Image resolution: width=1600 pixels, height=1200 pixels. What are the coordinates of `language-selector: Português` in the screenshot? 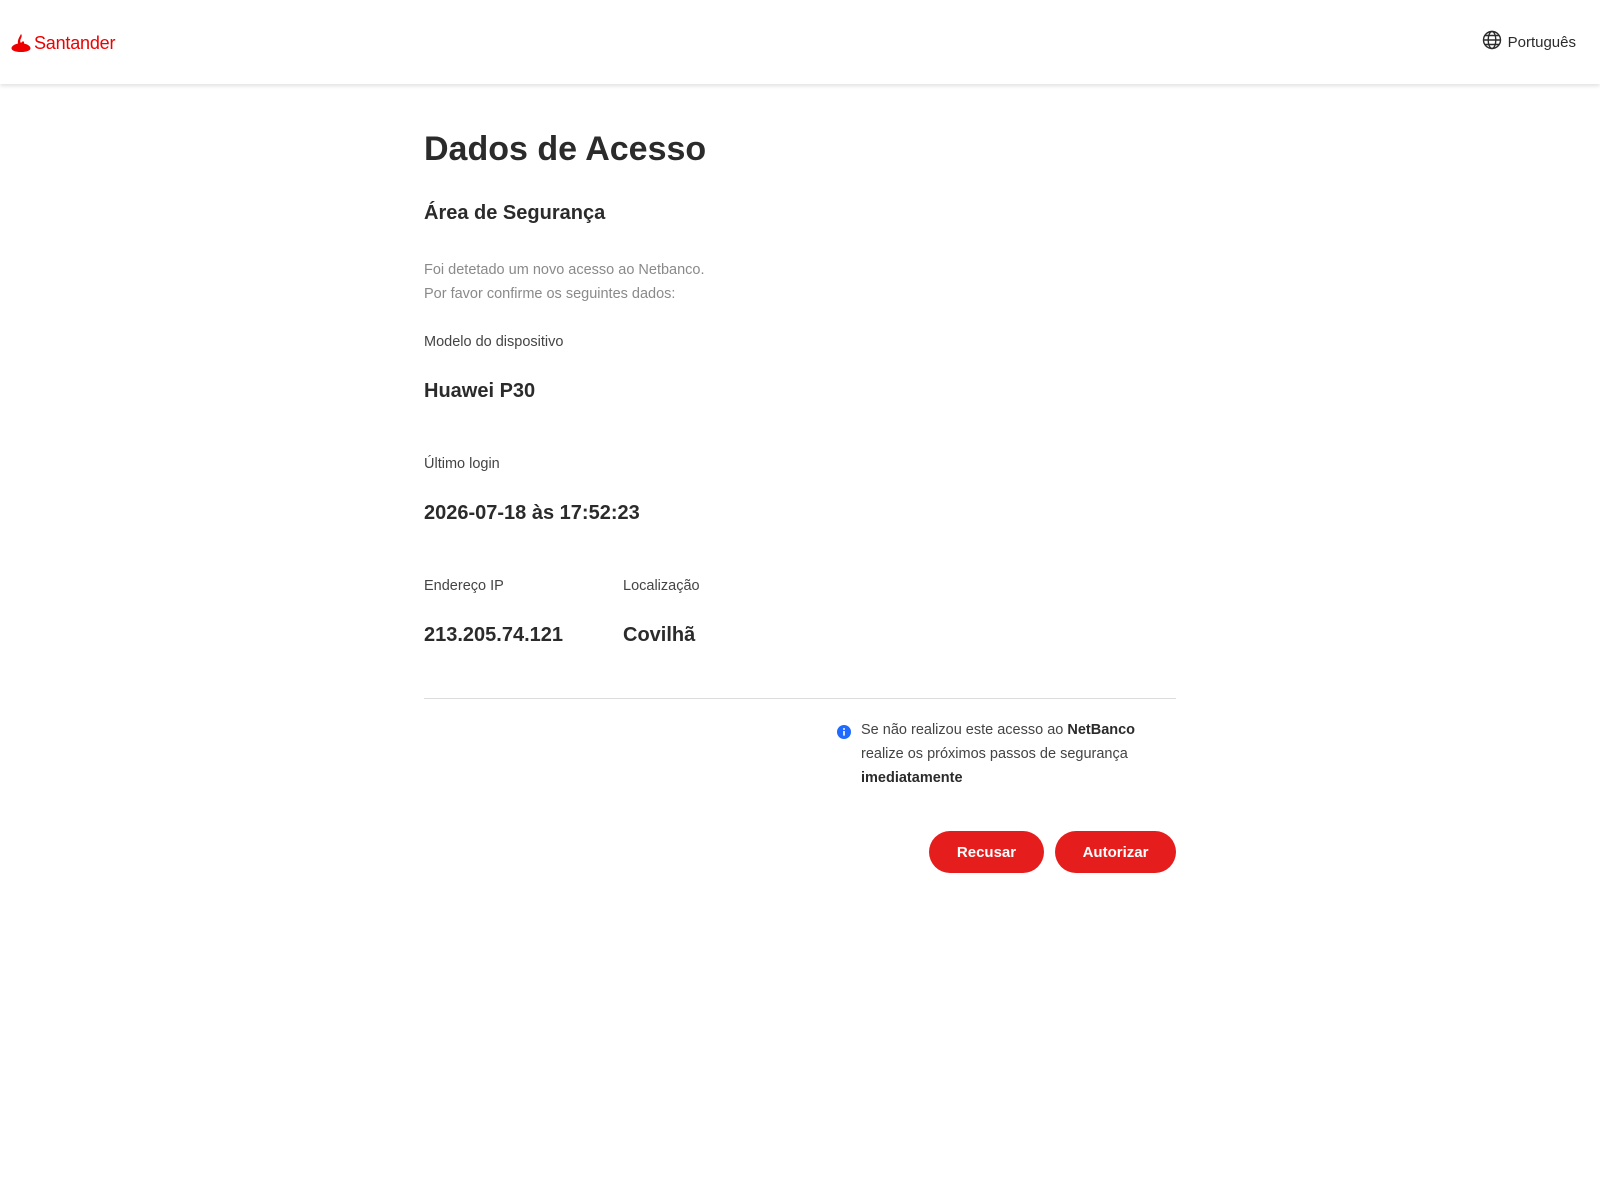 It's located at (1529, 42).